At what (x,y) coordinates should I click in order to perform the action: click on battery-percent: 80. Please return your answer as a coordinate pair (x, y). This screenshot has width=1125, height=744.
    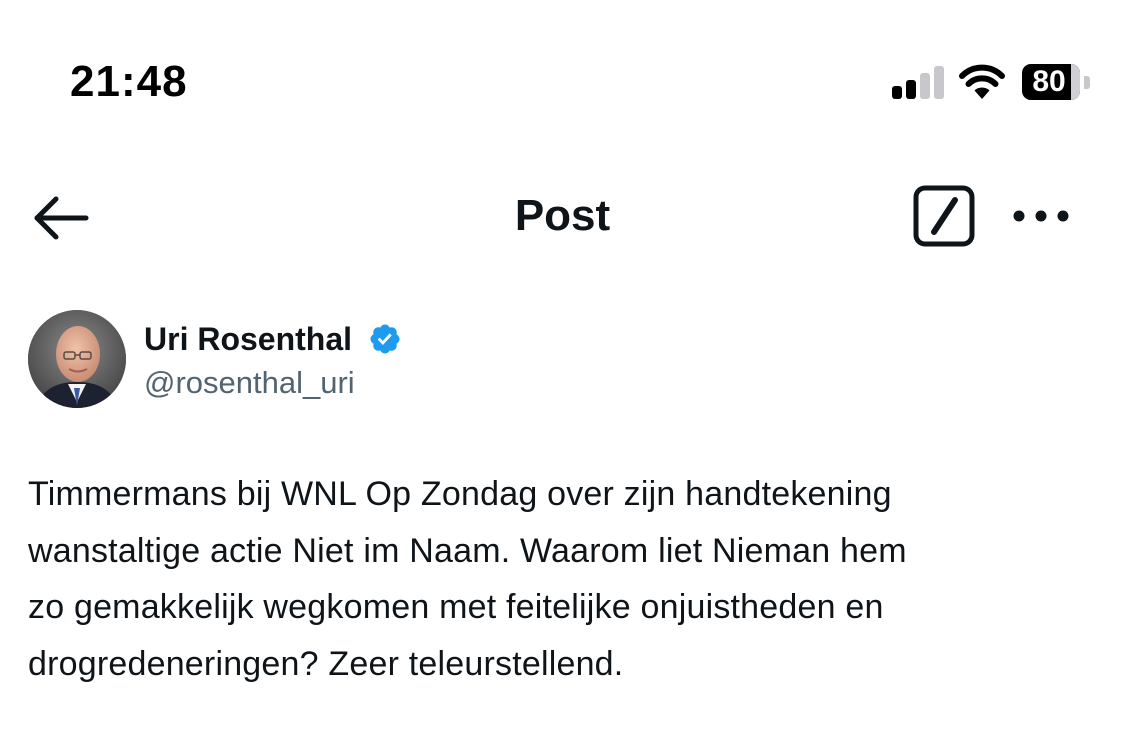
    Looking at the image, I should click on (1049, 81).